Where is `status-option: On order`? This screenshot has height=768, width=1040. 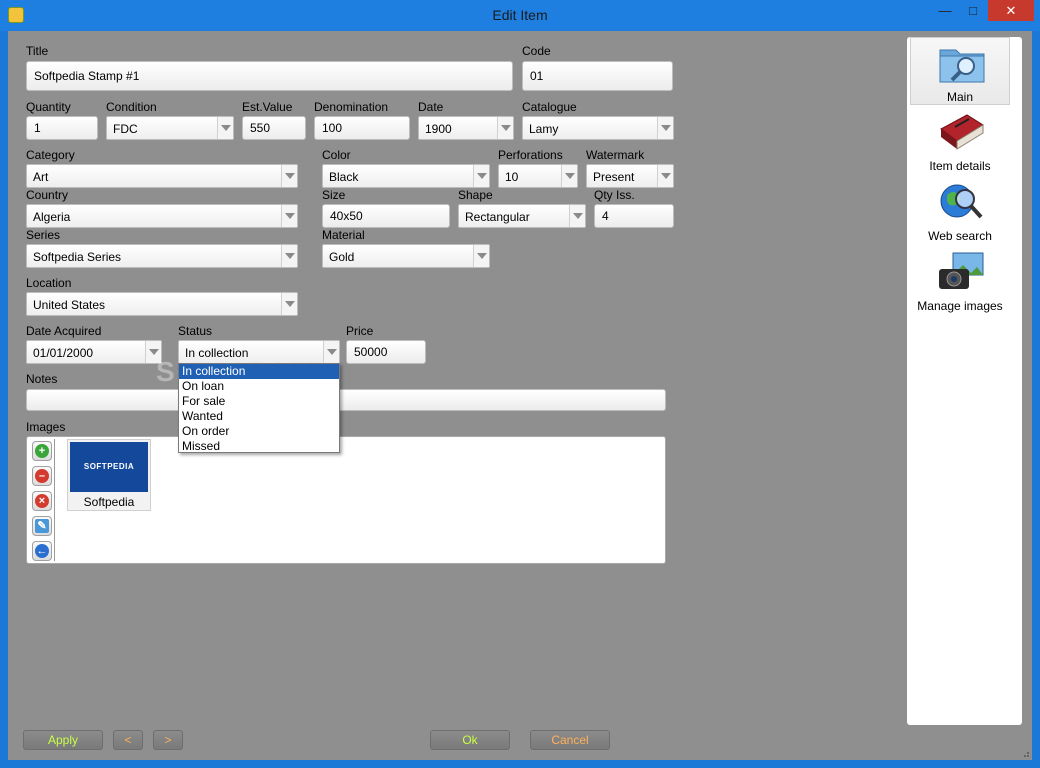
status-option: On order is located at coordinates (259, 431).